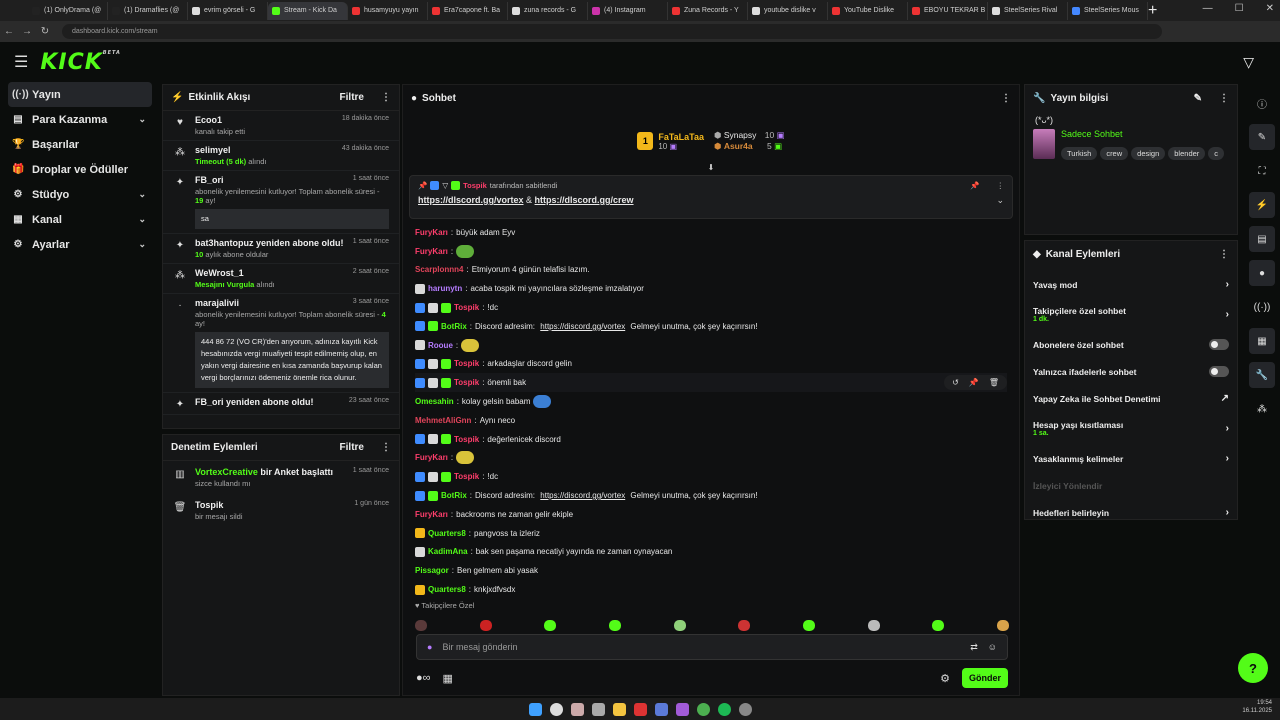  Describe the element at coordinates (992, 647) in the screenshot. I see `emoji-icon: ☺` at that location.